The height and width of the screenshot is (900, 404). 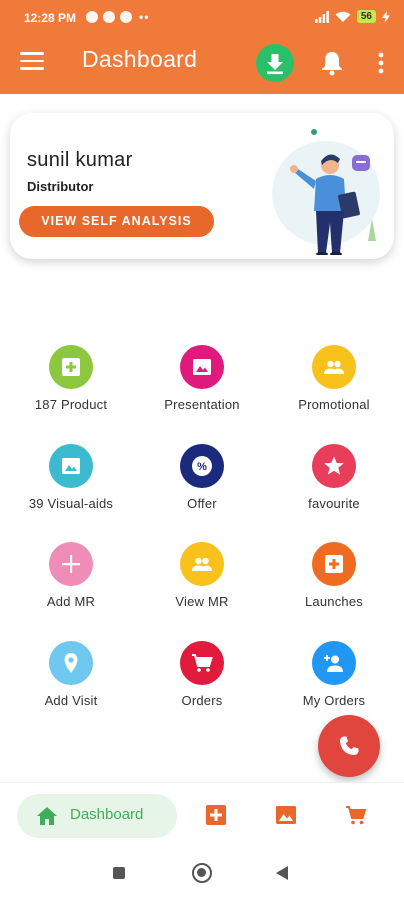 What do you see at coordinates (334, 601) in the screenshot?
I see `grid-label: Launches` at bounding box center [334, 601].